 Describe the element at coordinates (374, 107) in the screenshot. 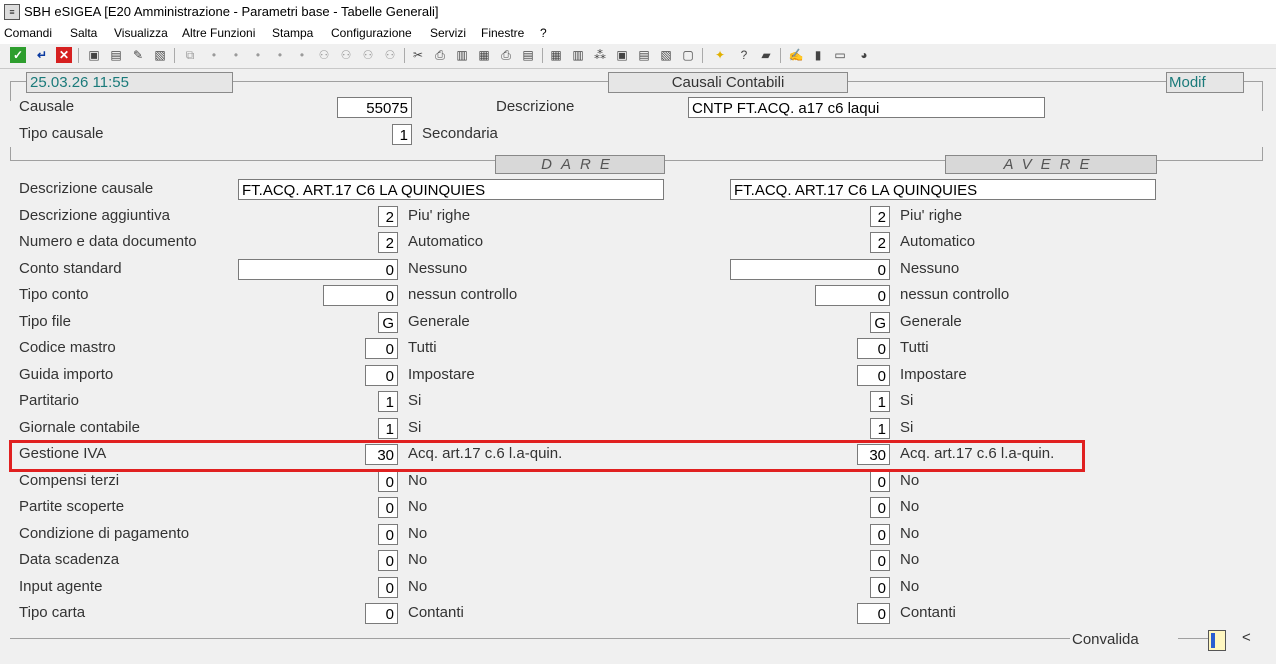

I see `causale-field: 55075` at that location.